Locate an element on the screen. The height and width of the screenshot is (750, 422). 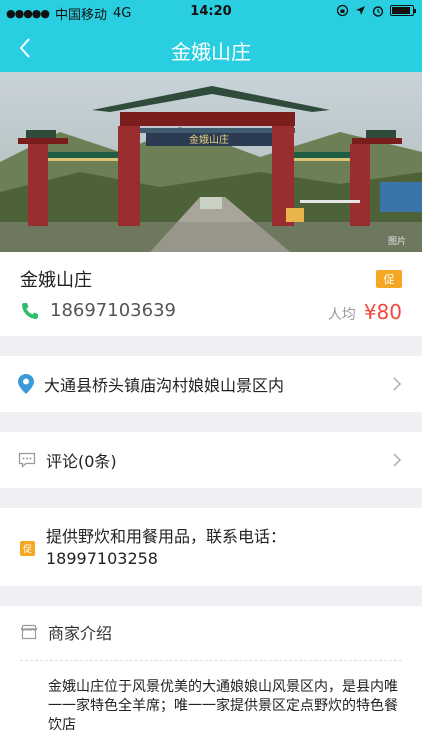
promotion-phone: 18997103258 is located at coordinates (224, 559).